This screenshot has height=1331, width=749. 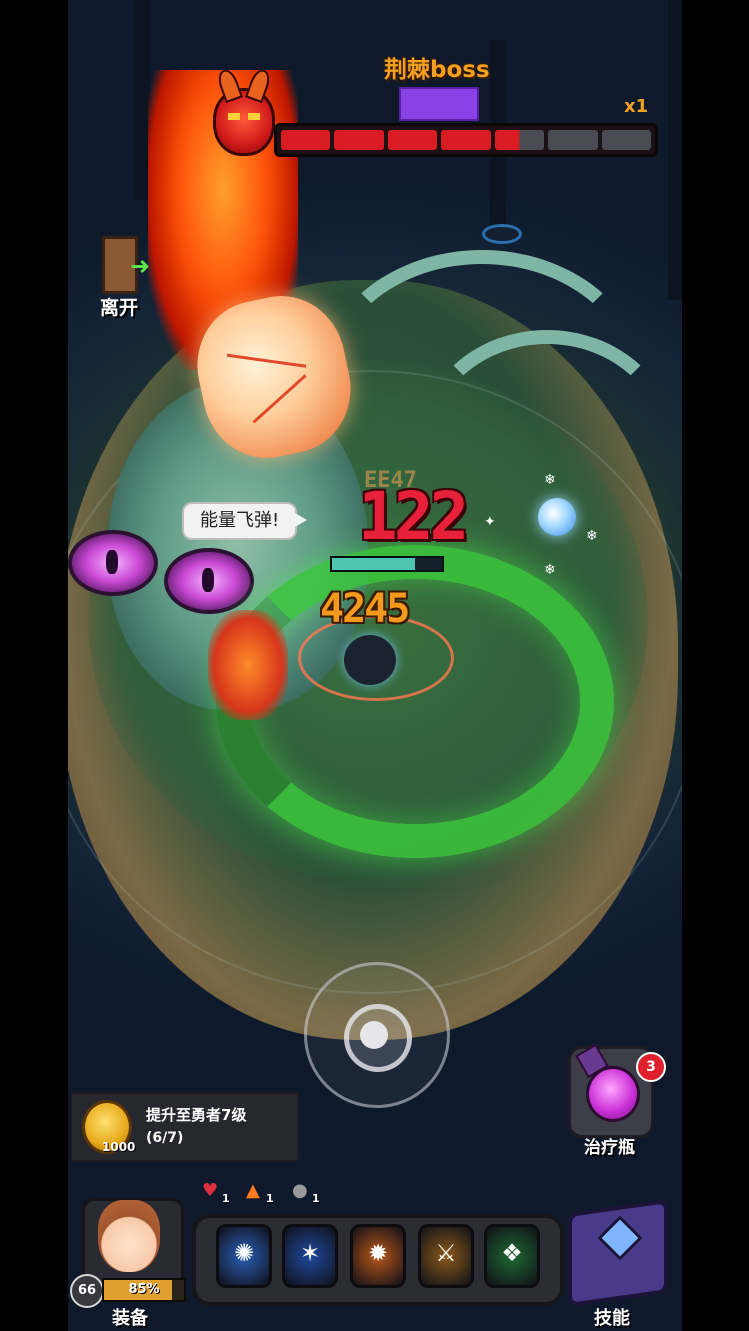 What do you see at coordinates (675, 150) in the screenshot?
I see `tree-trunk` at bounding box center [675, 150].